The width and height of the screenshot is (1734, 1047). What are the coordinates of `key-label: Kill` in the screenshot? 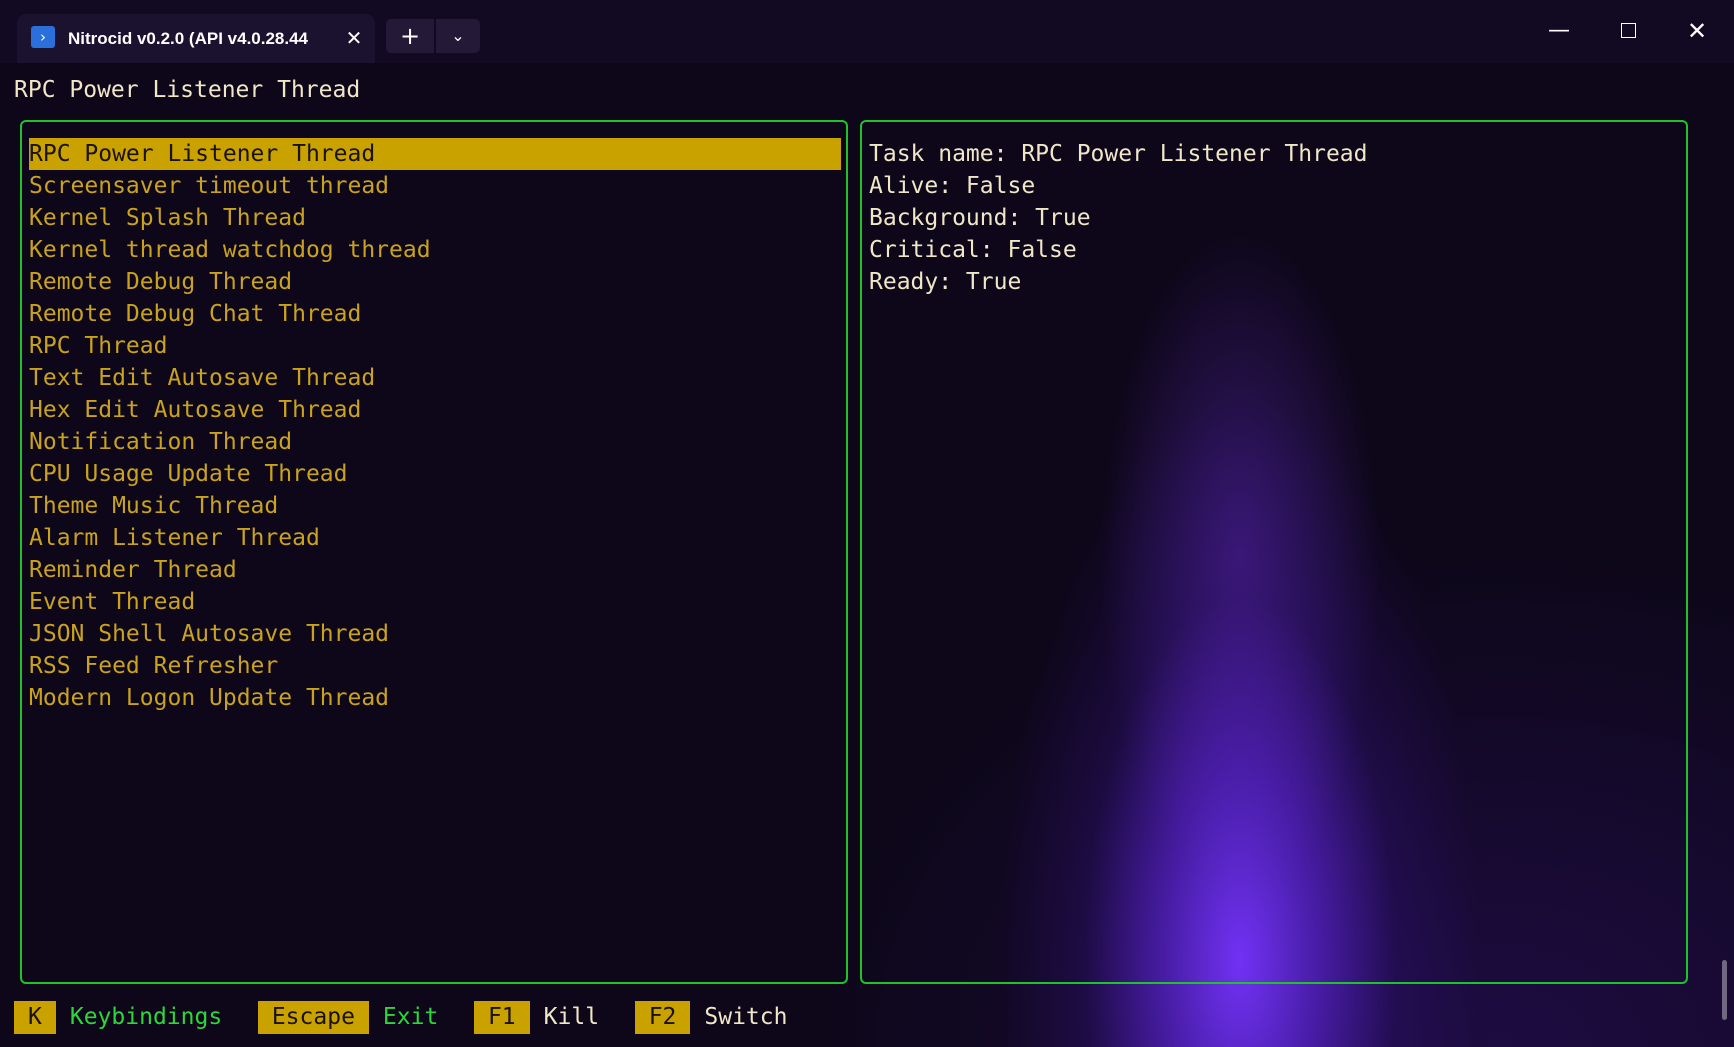 It's located at (571, 1017).